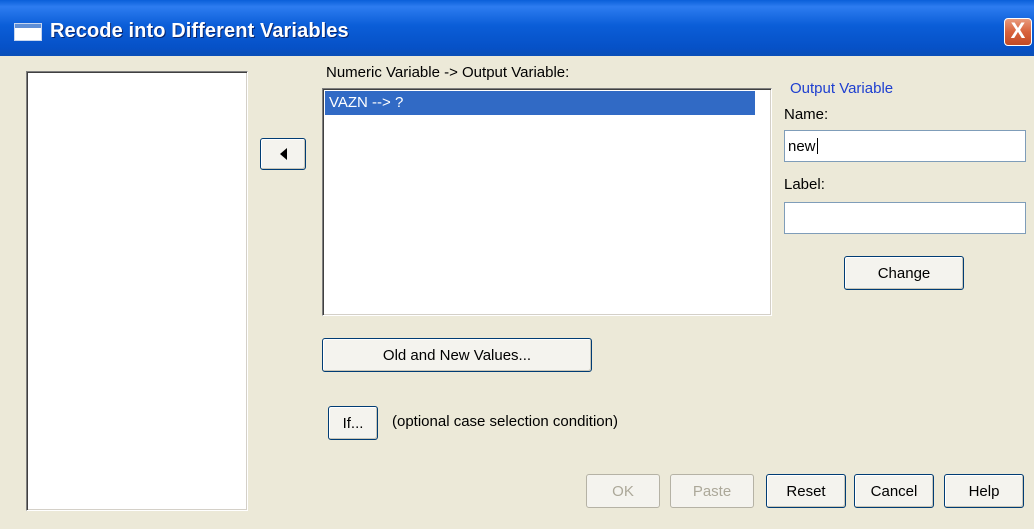 The image size is (1034, 529). Describe the element at coordinates (817, 146) in the screenshot. I see `text-caret` at that location.